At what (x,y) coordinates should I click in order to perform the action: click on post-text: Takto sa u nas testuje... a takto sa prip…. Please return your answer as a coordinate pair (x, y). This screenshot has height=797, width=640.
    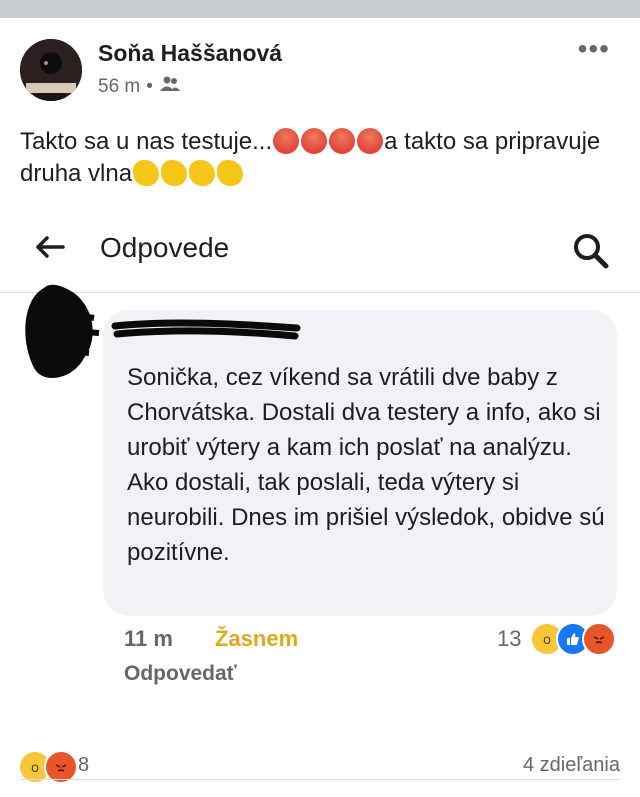
    Looking at the image, I should click on (320, 158).